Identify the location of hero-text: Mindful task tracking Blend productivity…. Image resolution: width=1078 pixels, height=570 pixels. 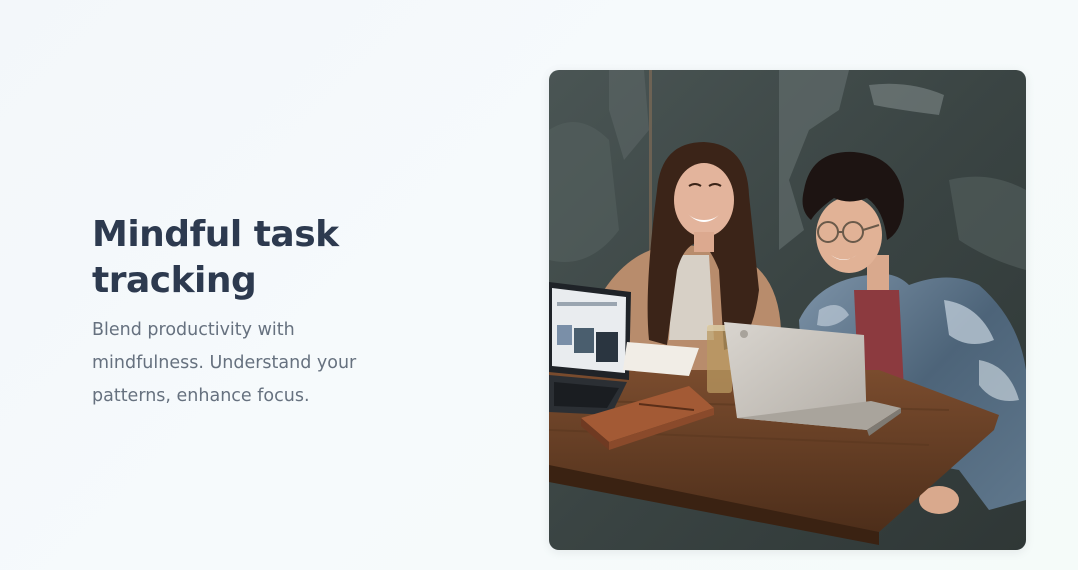
(242, 312).